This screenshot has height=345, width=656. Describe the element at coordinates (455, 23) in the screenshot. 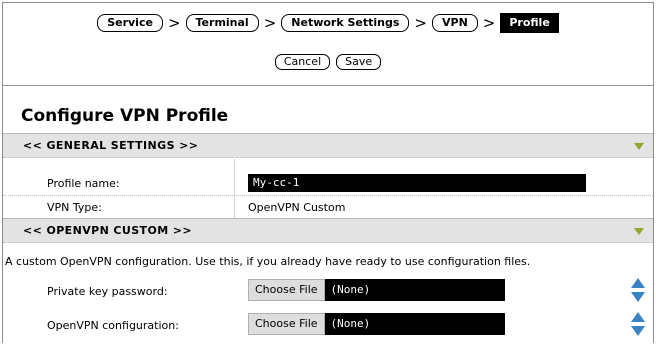

I see `breadcrumb-vpn: VPN` at that location.